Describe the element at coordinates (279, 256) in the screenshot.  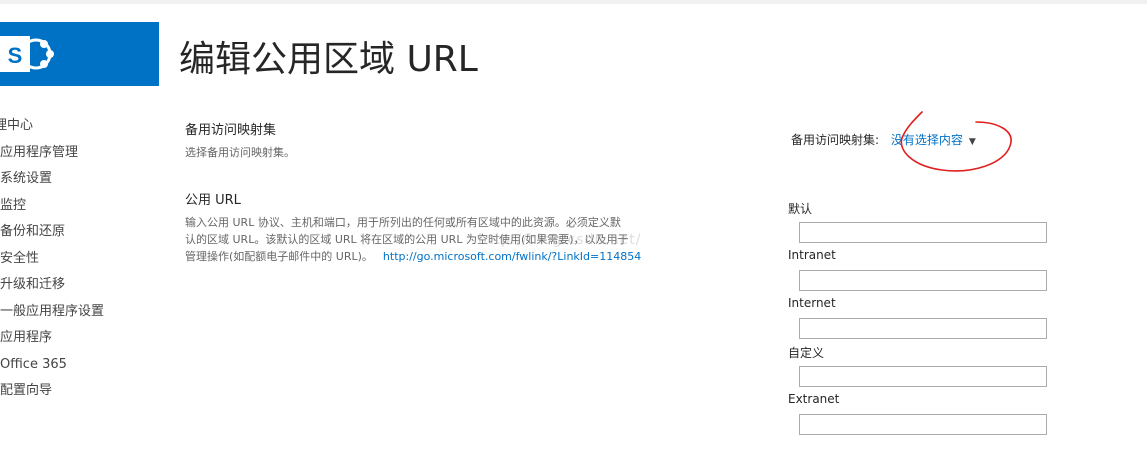
I see `public-url-description-line3: 管理操作(如配额电子邮件中的 URL)。` at that location.